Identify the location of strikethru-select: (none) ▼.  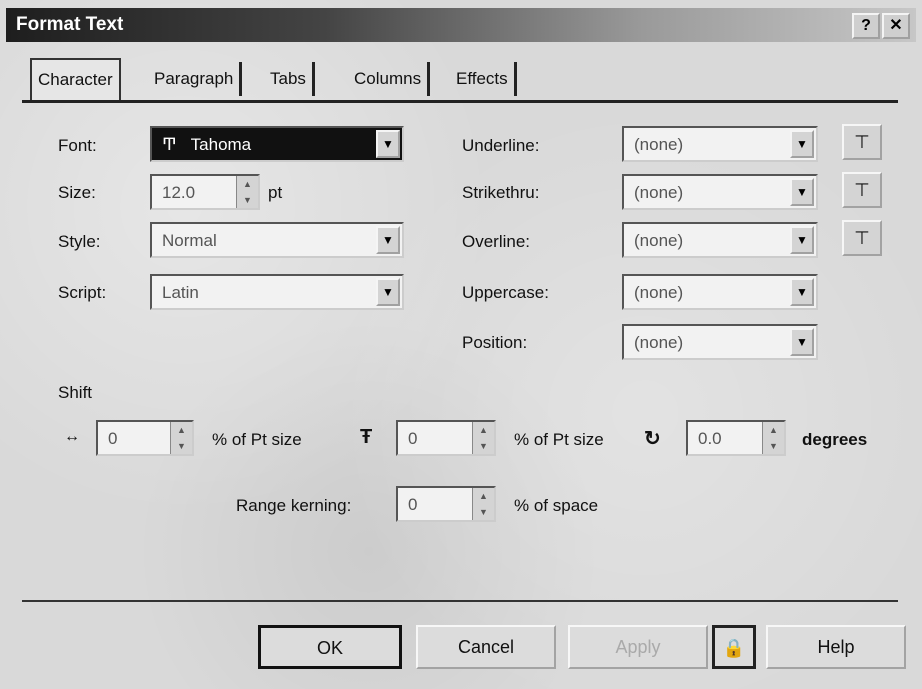
(720, 192).